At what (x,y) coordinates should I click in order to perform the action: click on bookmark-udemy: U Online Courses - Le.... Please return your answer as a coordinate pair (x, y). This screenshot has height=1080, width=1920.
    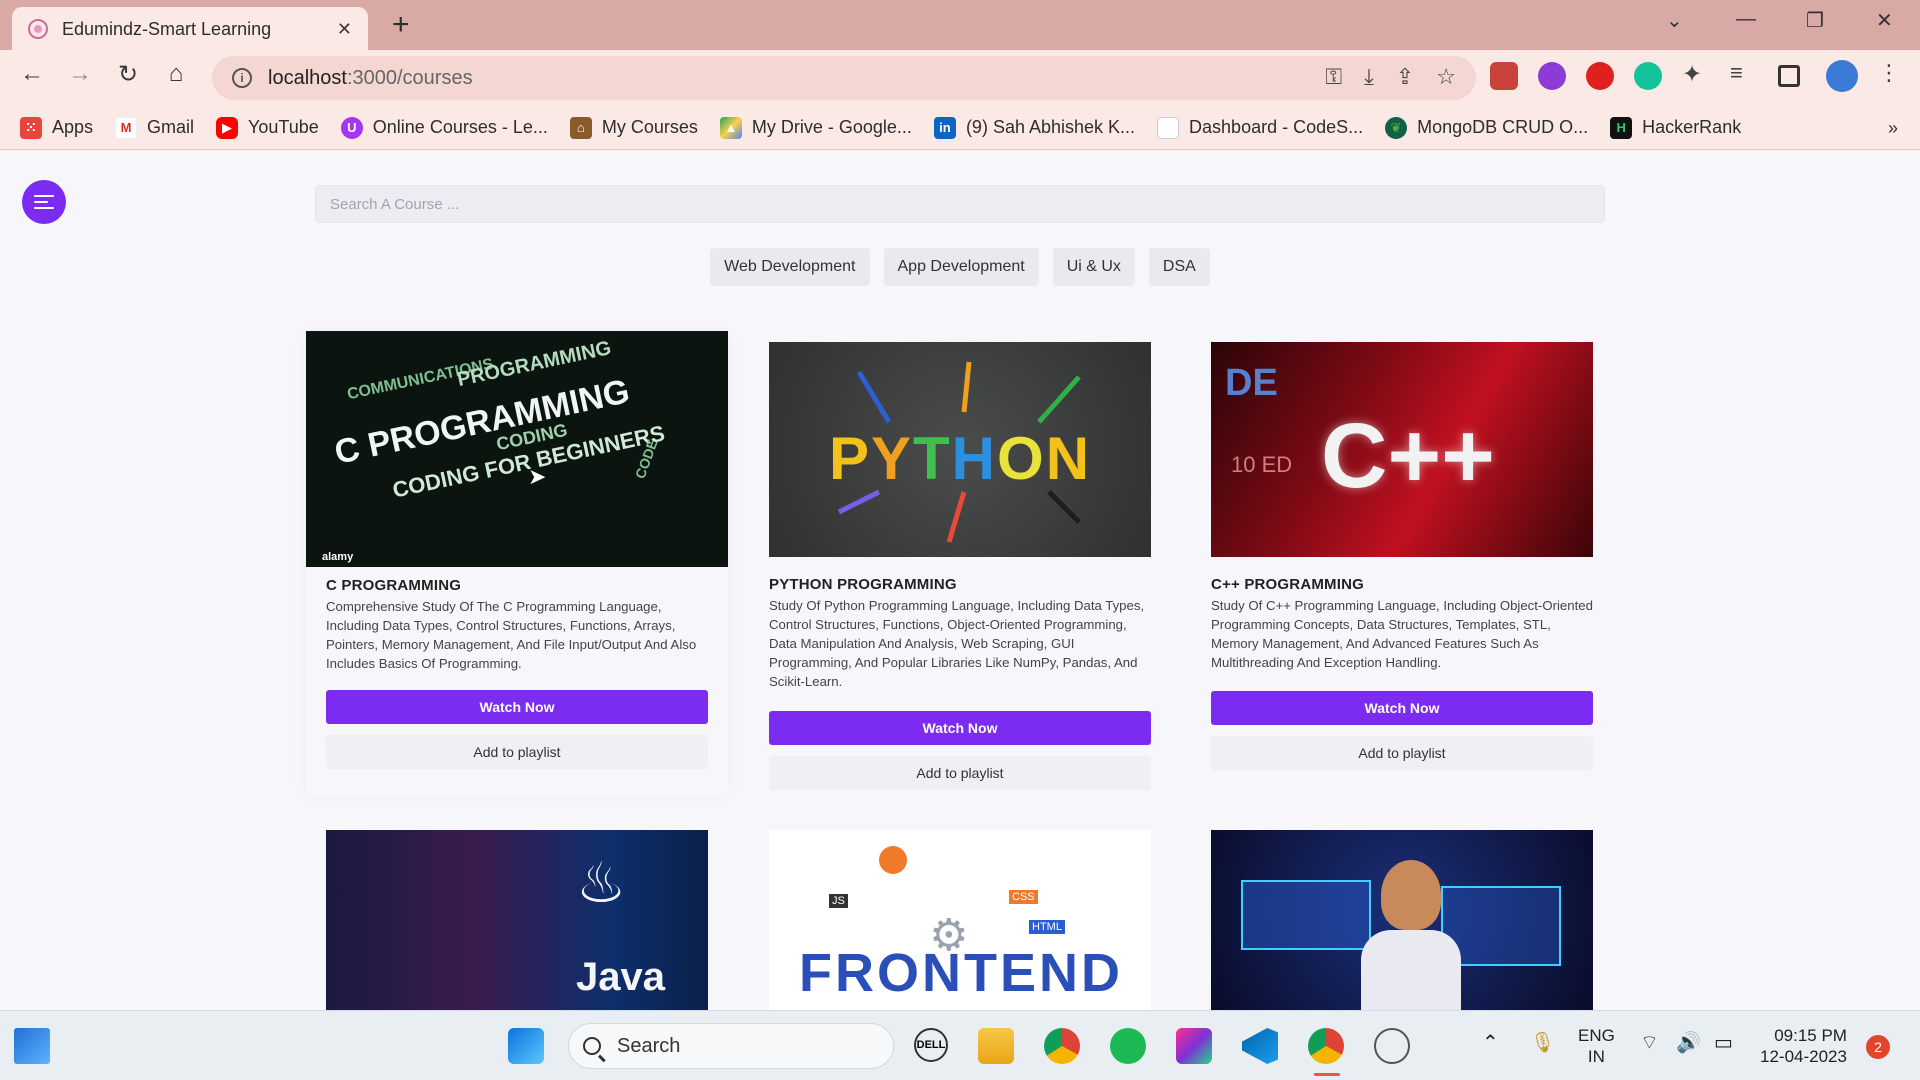
    Looking at the image, I should click on (444, 127).